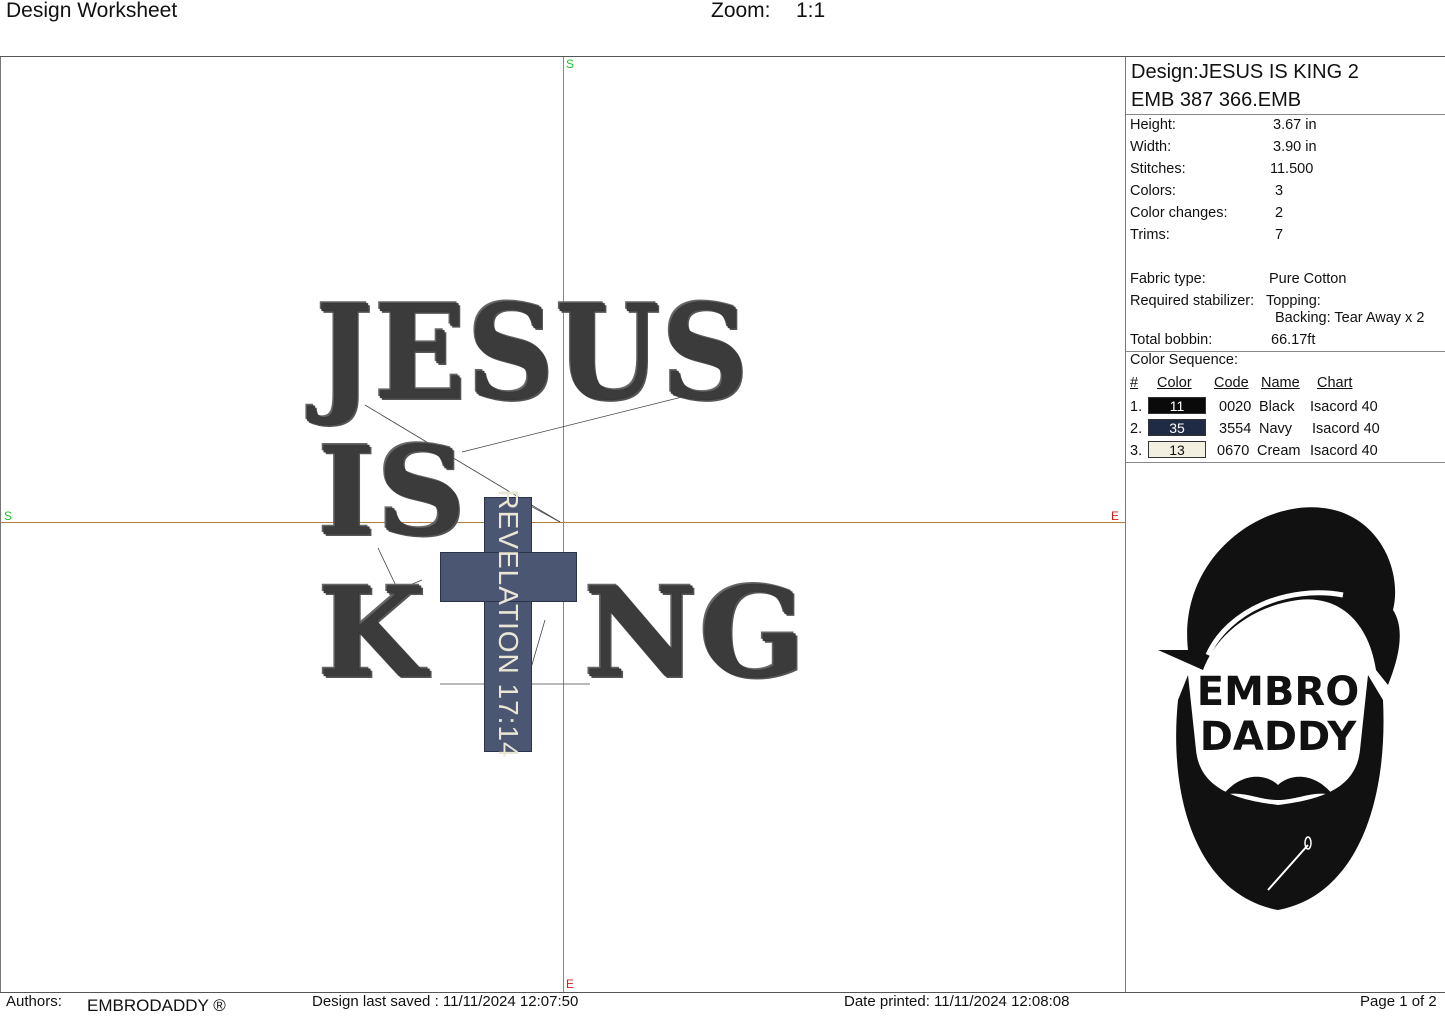 This screenshot has width=1445, height=1019. I want to click on stat-label: Height:, so click(1153, 125).